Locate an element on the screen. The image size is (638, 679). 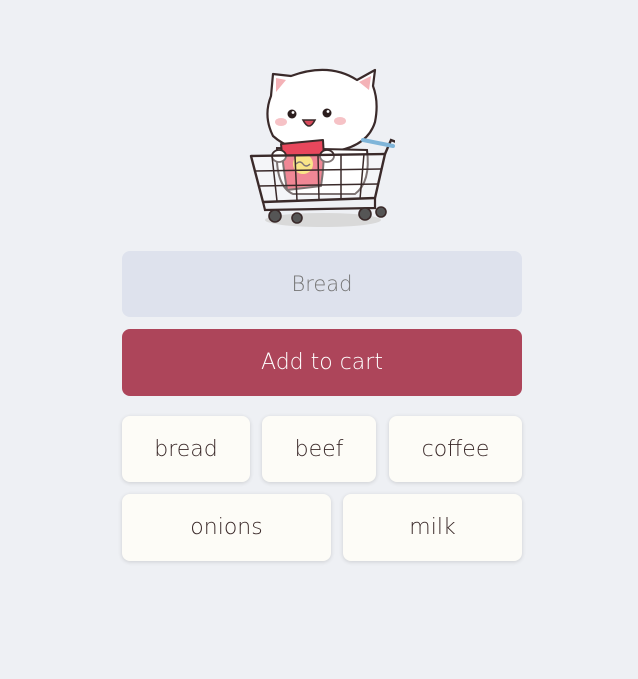
cart-item-beef: beef is located at coordinates (319, 449).